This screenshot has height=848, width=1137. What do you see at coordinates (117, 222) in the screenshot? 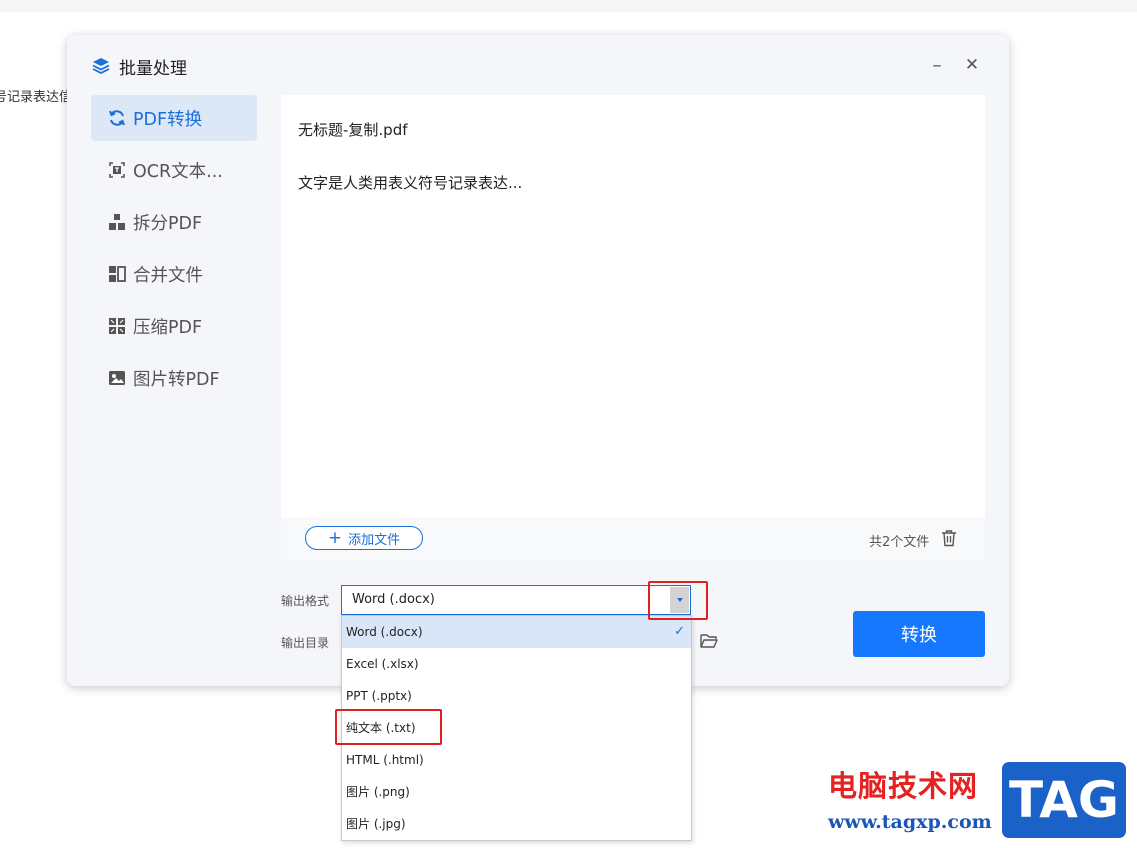
I see `split-icon` at bounding box center [117, 222].